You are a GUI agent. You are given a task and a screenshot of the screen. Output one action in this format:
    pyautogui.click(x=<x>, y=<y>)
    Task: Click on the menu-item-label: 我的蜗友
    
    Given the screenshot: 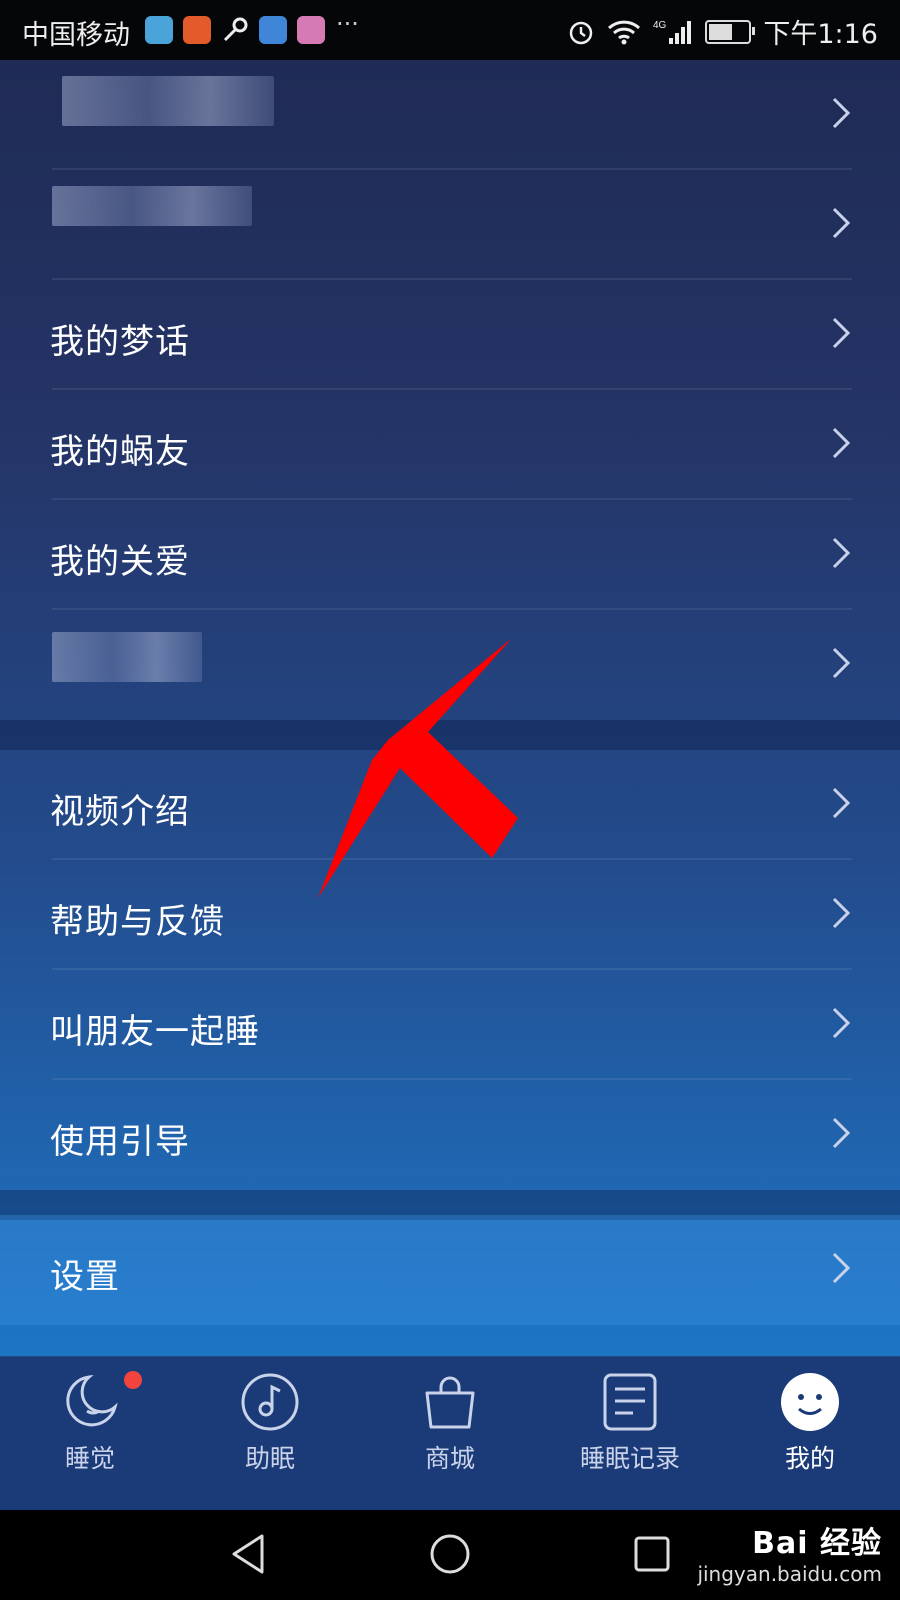 What is the action you would take?
    pyautogui.click(x=120, y=452)
    